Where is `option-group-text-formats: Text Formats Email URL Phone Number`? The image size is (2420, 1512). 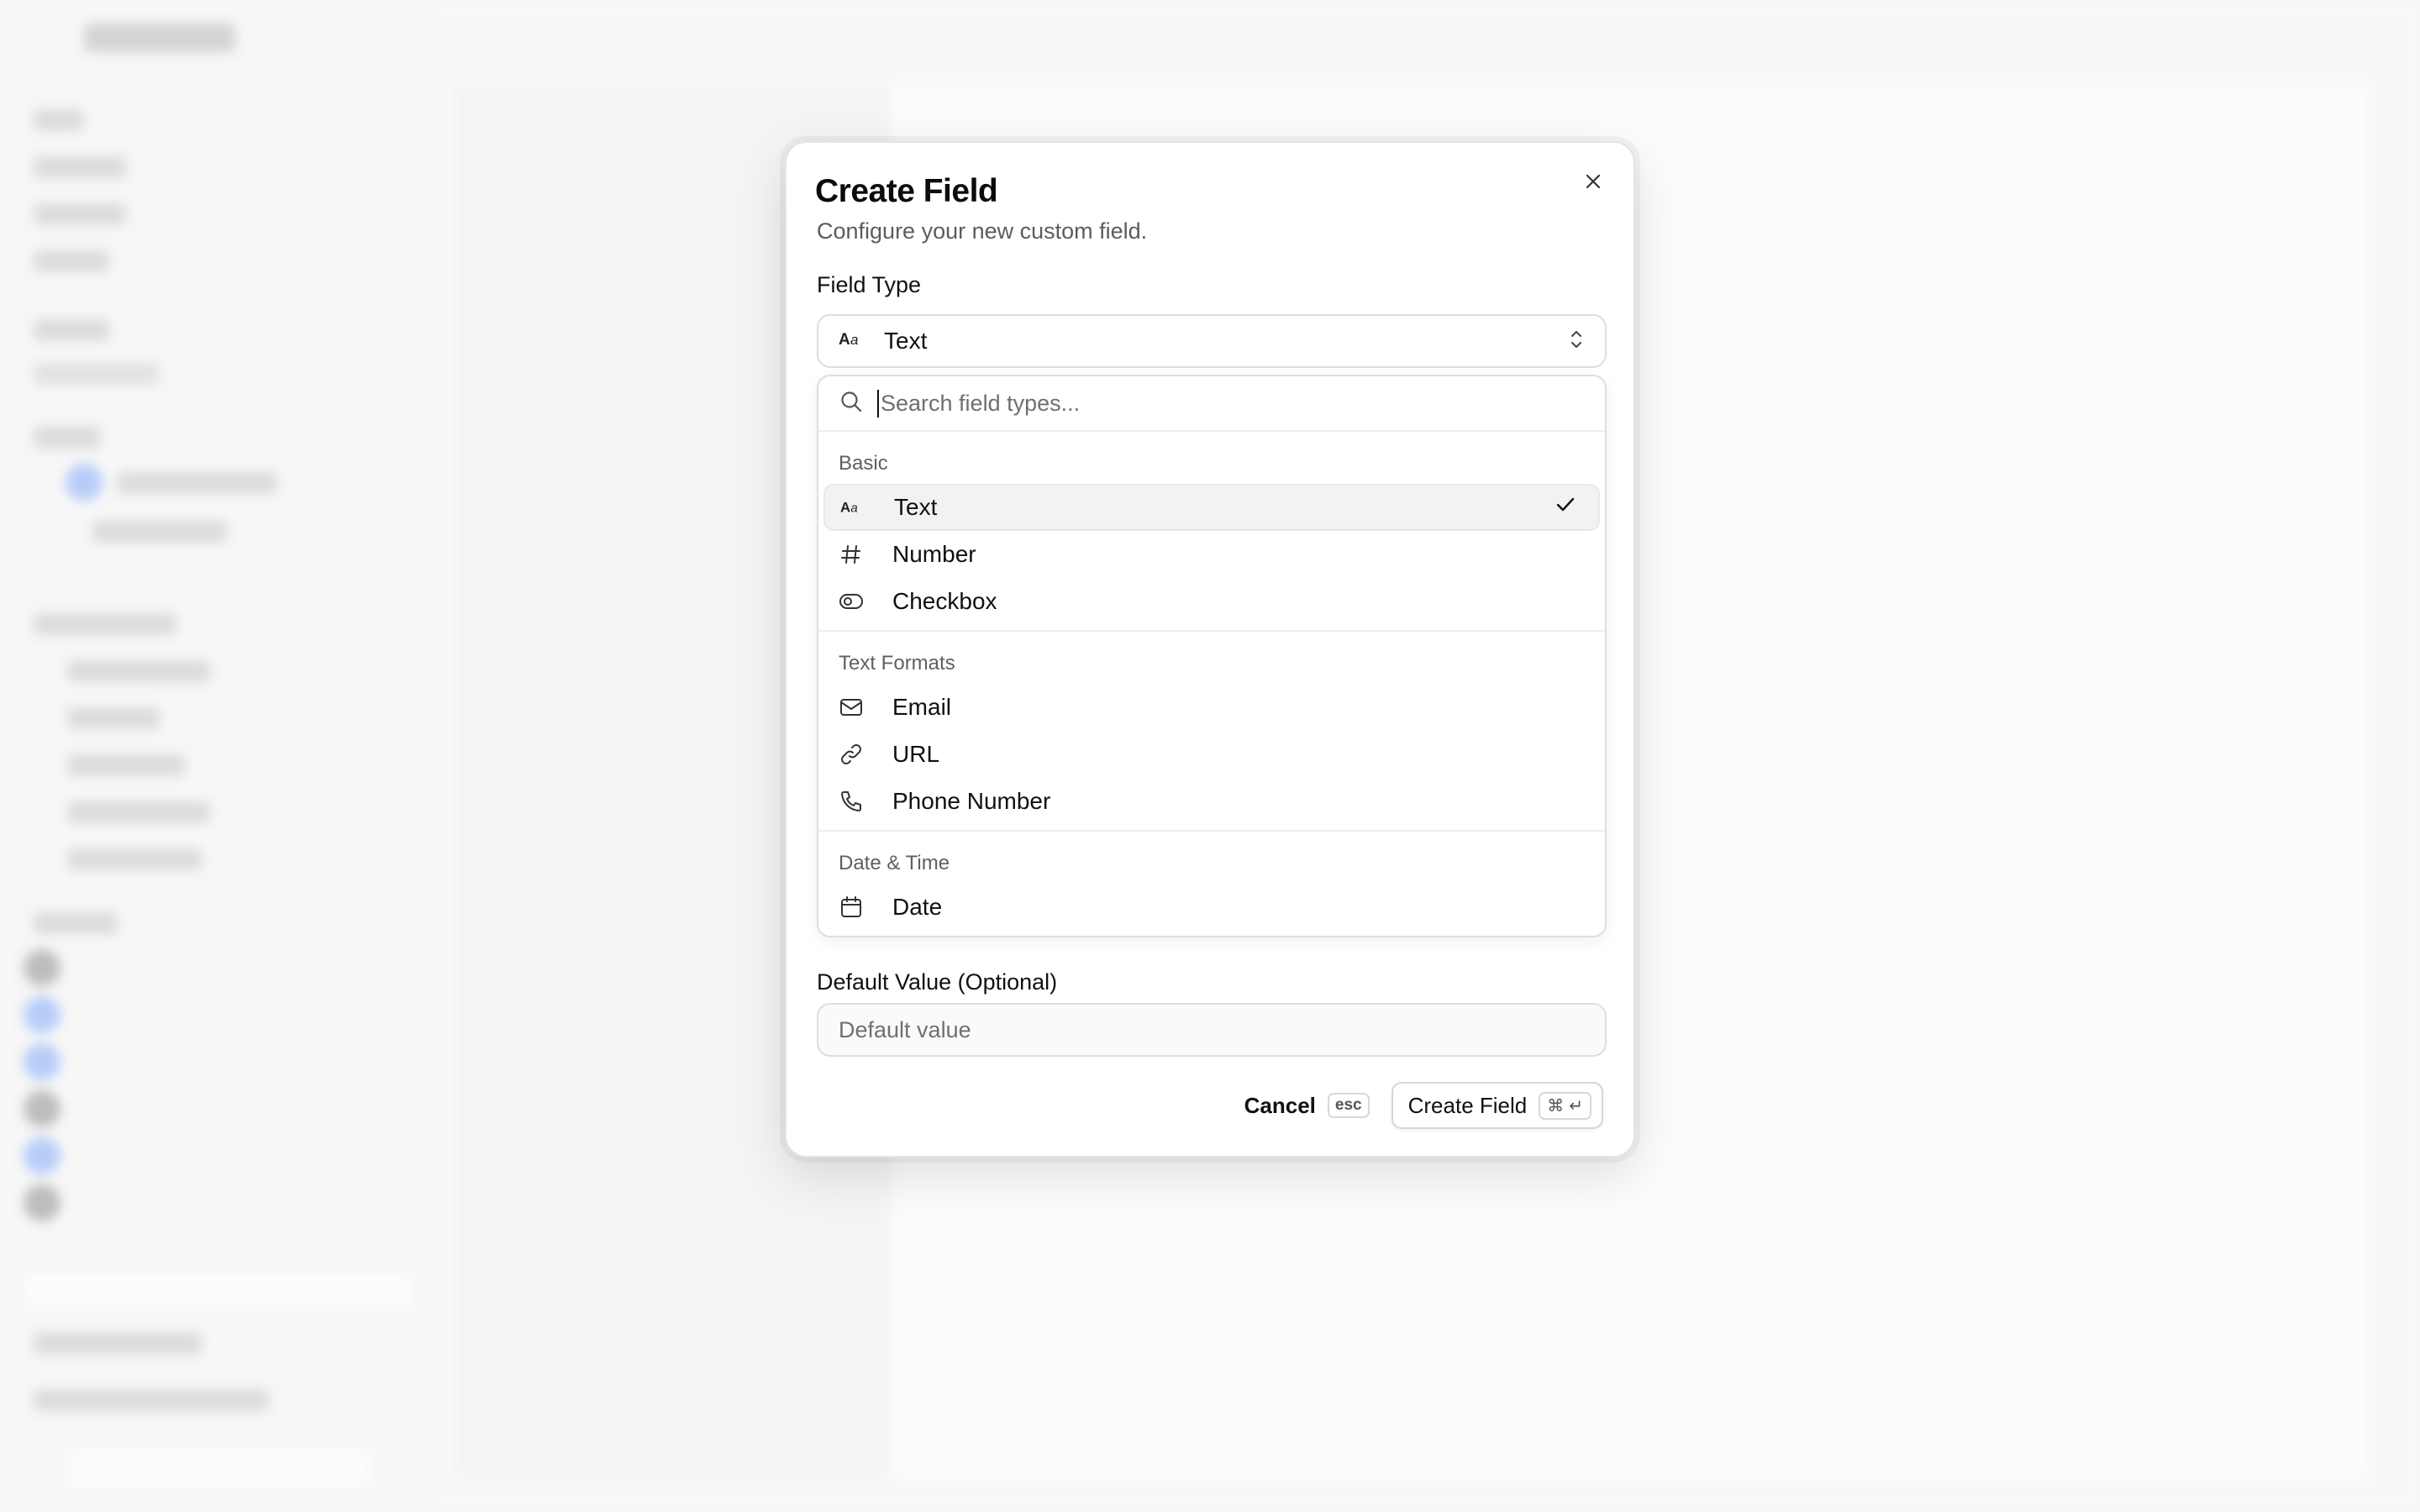 option-group-text-formats: Text Formats Email URL Phone Number is located at coordinates (1211, 732).